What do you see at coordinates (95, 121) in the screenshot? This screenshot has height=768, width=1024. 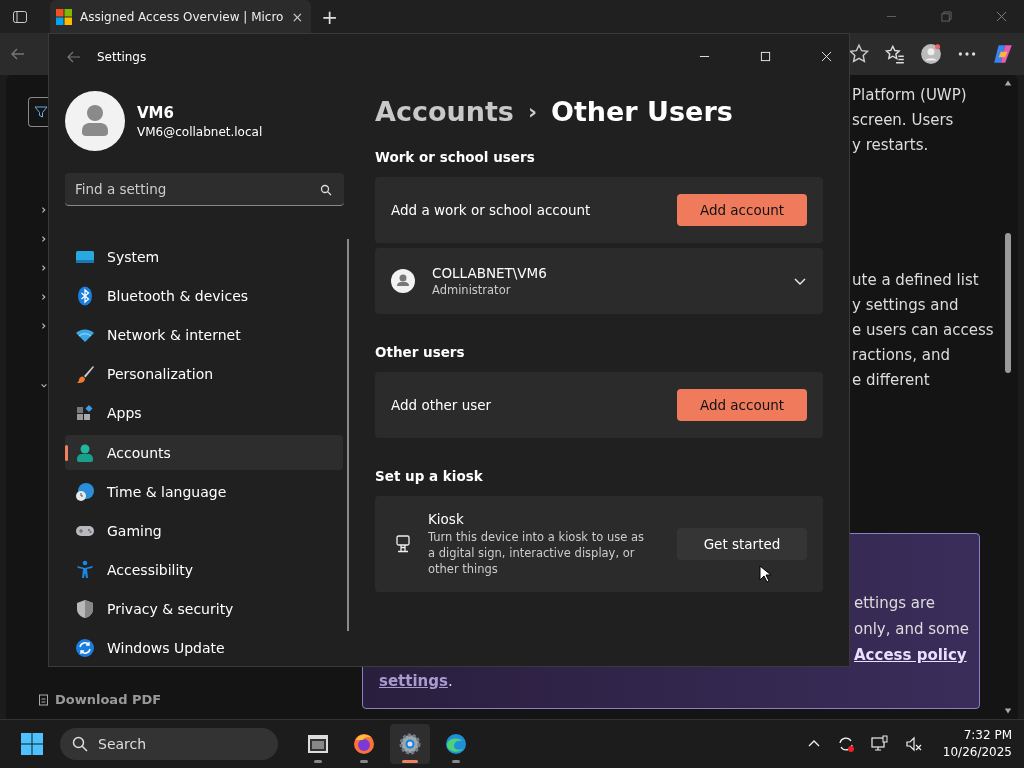 I see `avatar-icon` at bounding box center [95, 121].